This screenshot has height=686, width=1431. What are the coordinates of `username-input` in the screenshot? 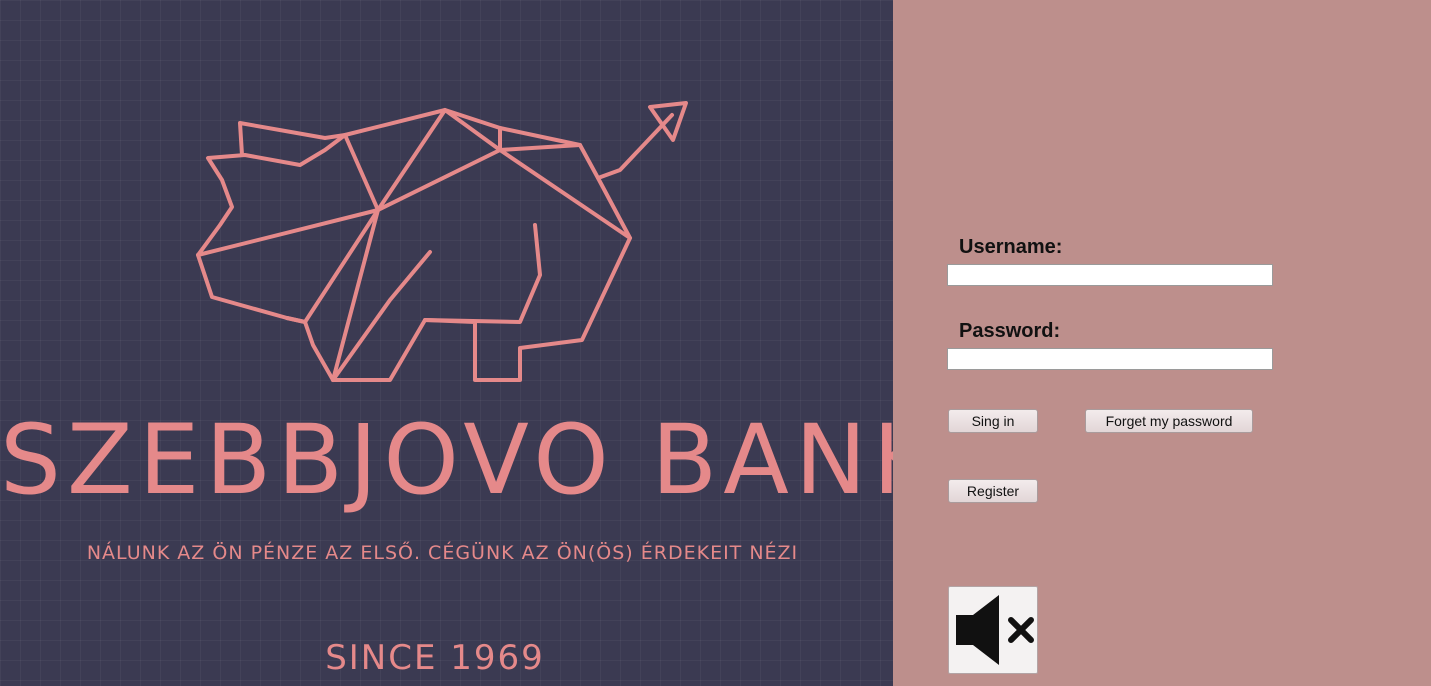 It's located at (1110, 275).